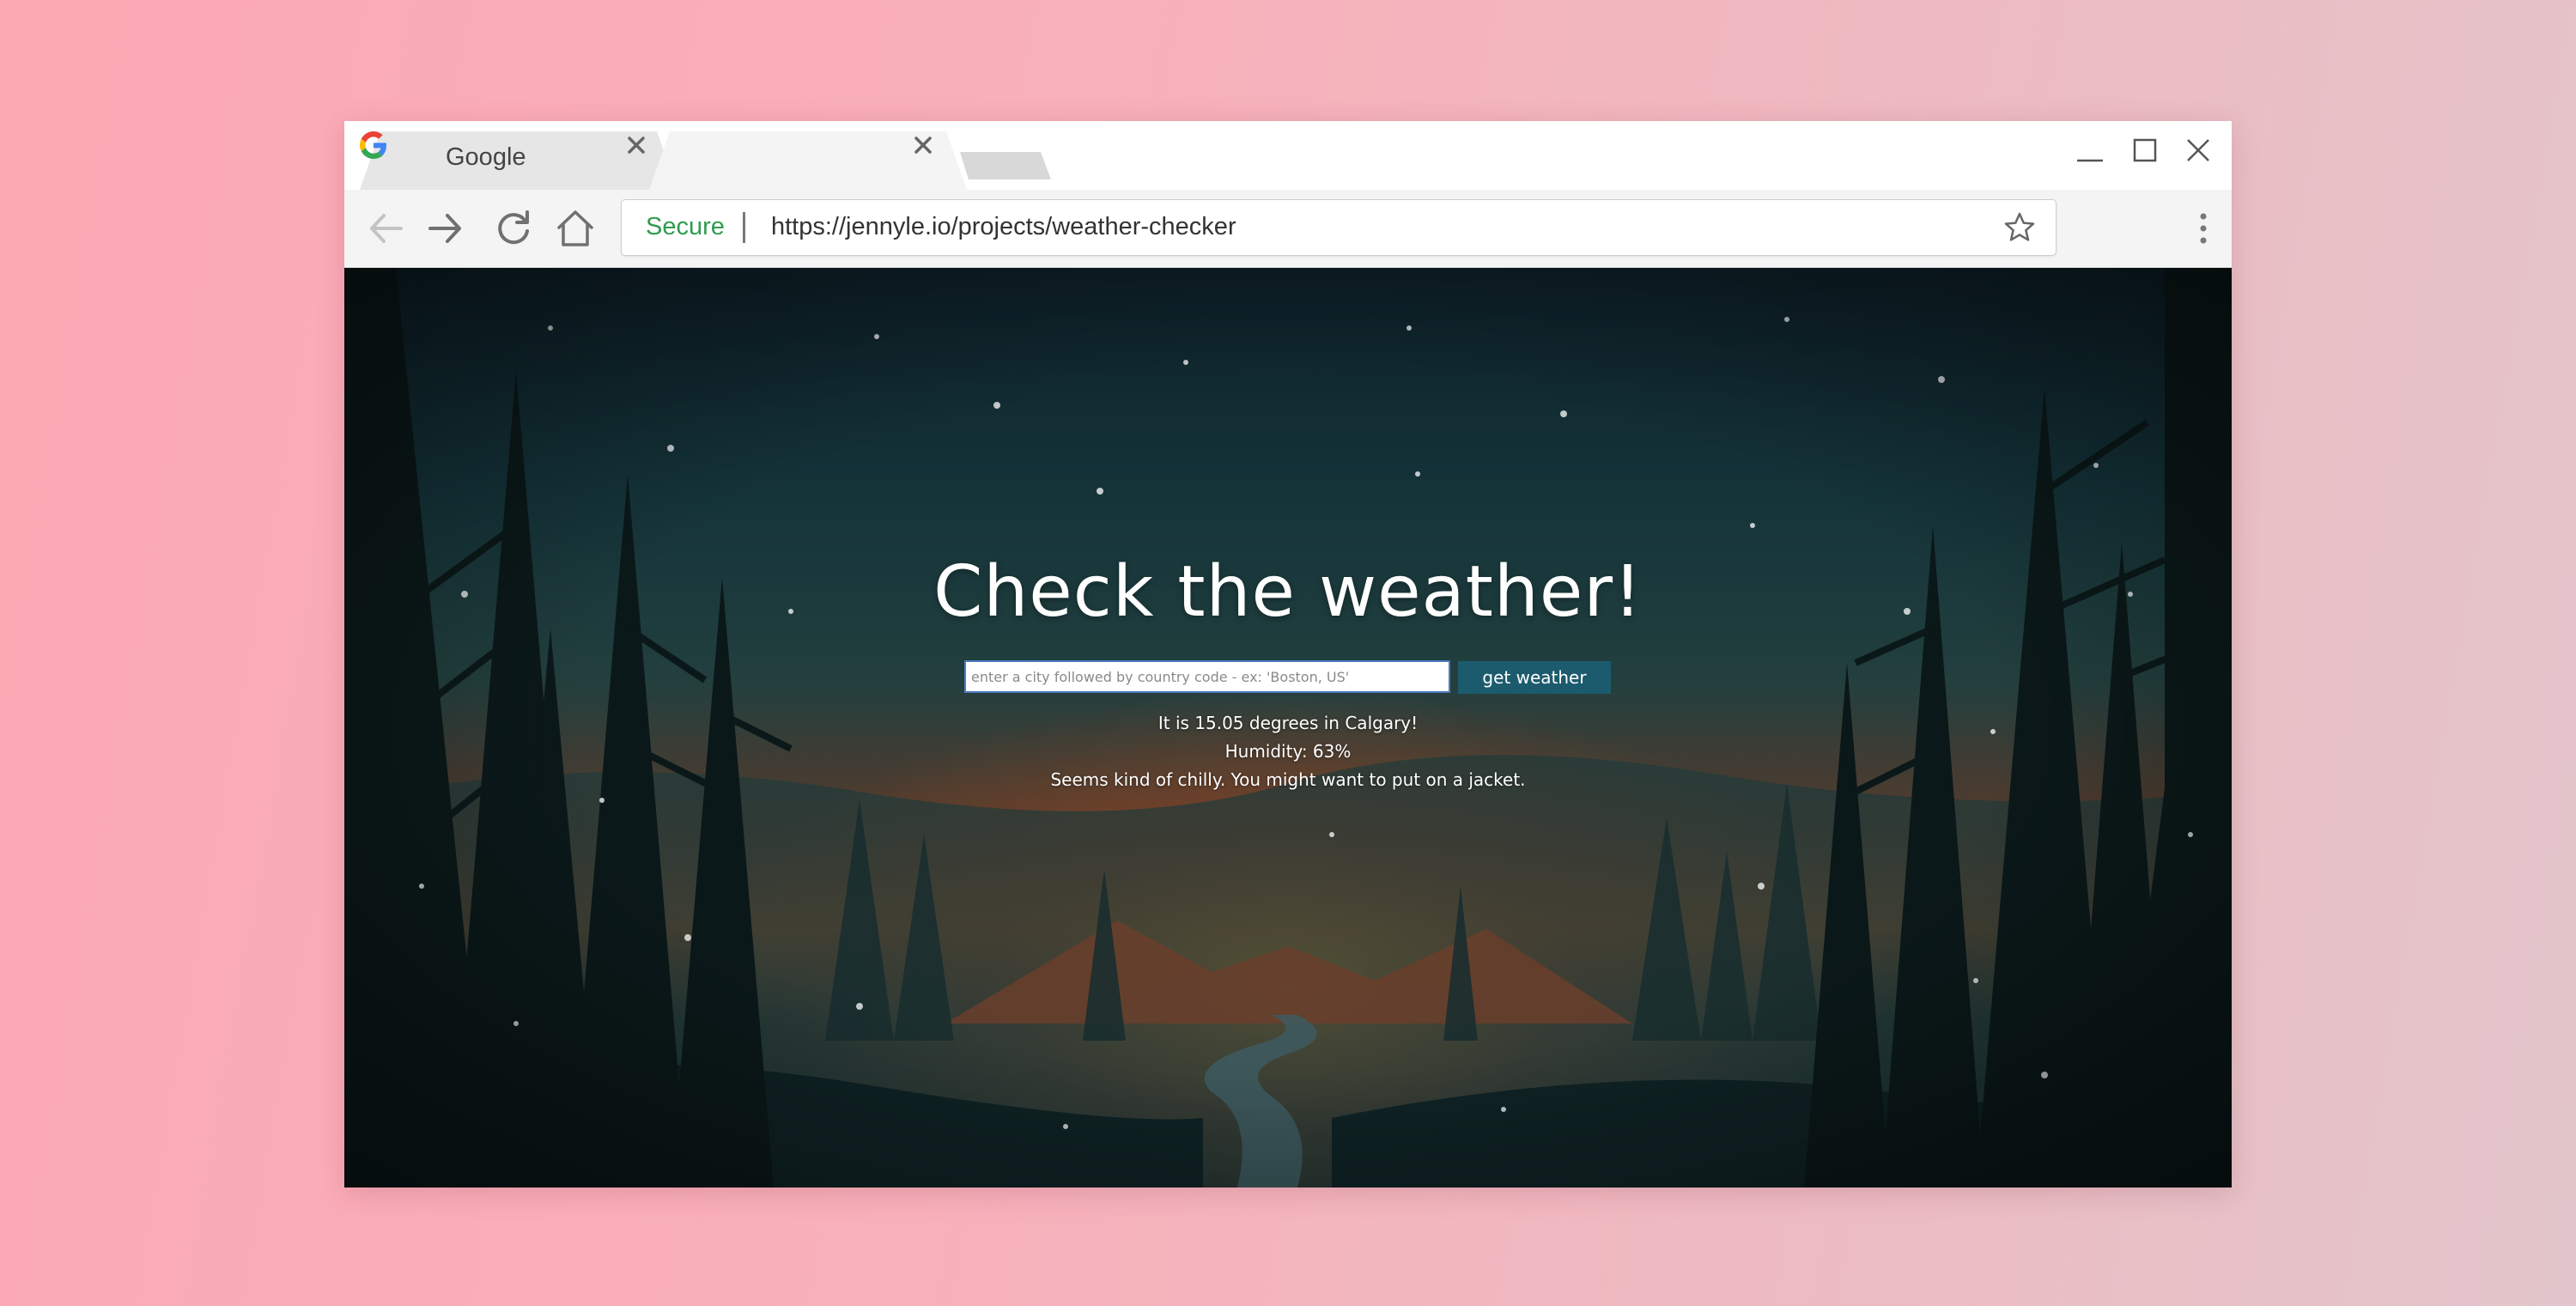 This screenshot has width=2576, height=1306. What do you see at coordinates (513, 228) in the screenshot?
I see `reload-icon` at bounding box center [513, 228].